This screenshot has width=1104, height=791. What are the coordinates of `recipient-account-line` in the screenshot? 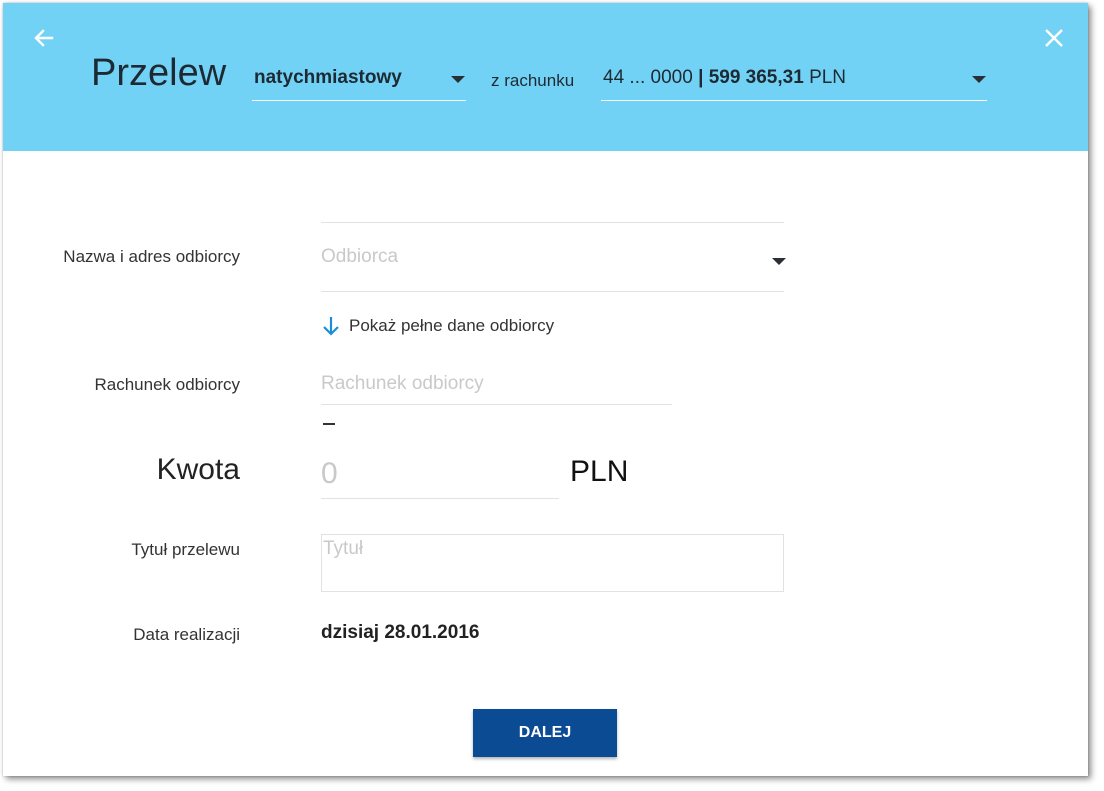 It's located at (496, 404).